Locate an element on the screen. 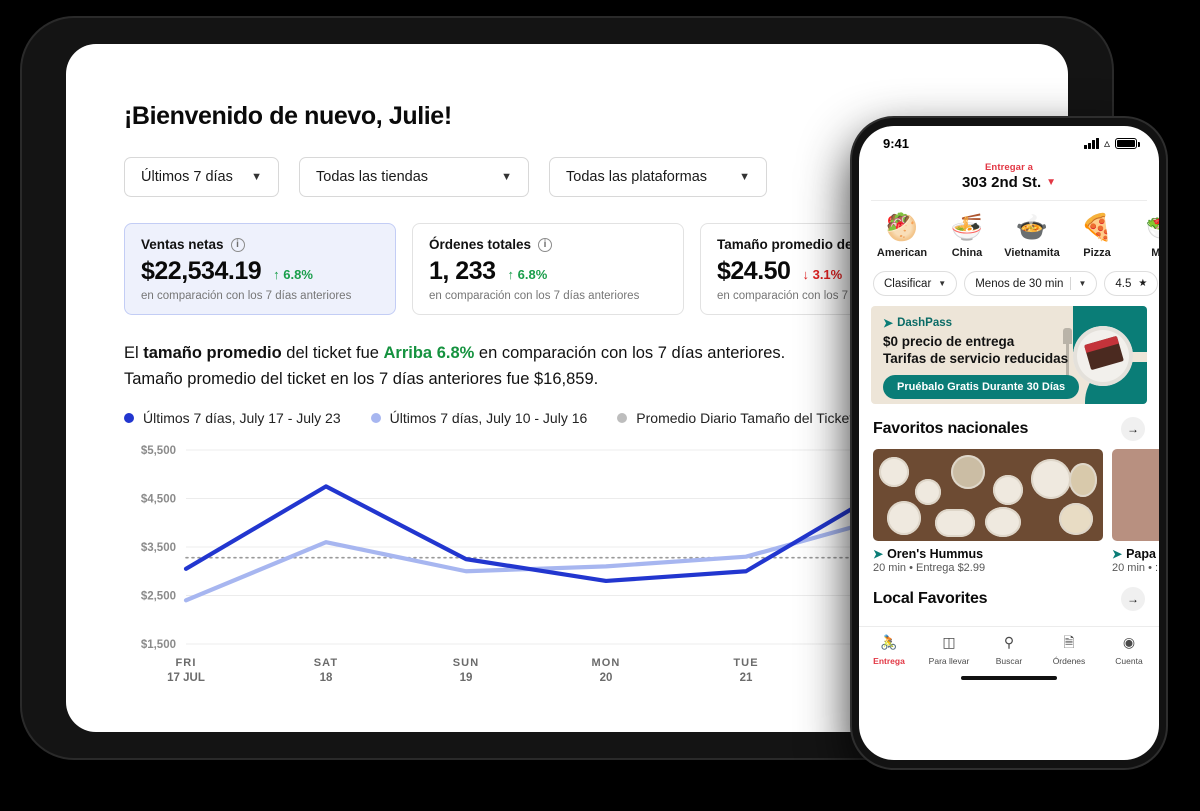 Image resolution: width=1200 pixels, height=811 pixels. summary-highlight: Arriba 6.8% is located at coordinates (429, 353).